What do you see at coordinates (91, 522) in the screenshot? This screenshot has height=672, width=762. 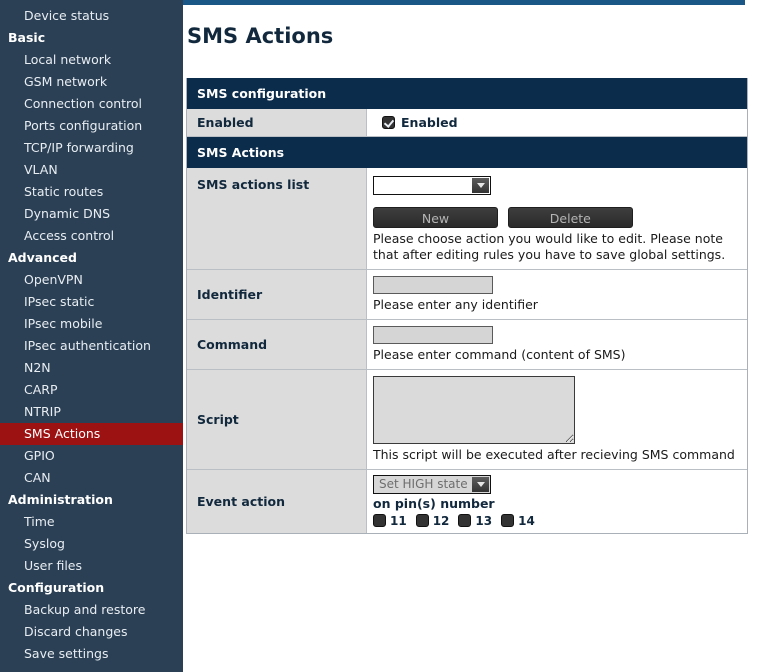 I see `sidebar-item-time: Time` at bounding box center [91, 522].